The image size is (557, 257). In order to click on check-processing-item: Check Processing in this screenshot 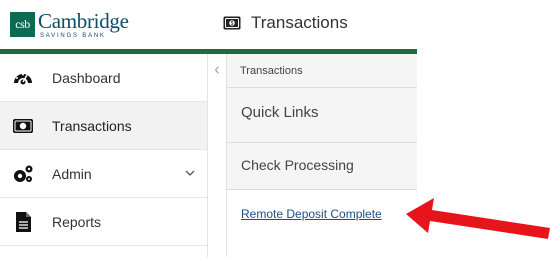, I will do `click(297, 165)`.